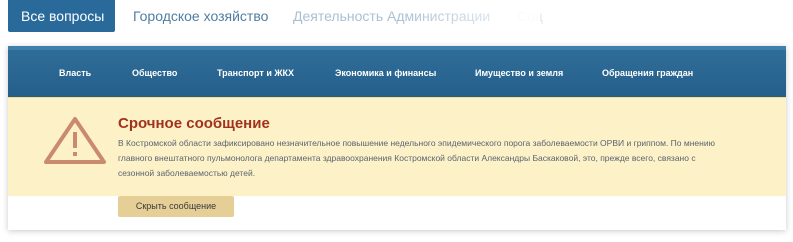 This screenshot has width=793, height=242. I want to click on nav-item-property: Имущество и земля, so click(519, 73).